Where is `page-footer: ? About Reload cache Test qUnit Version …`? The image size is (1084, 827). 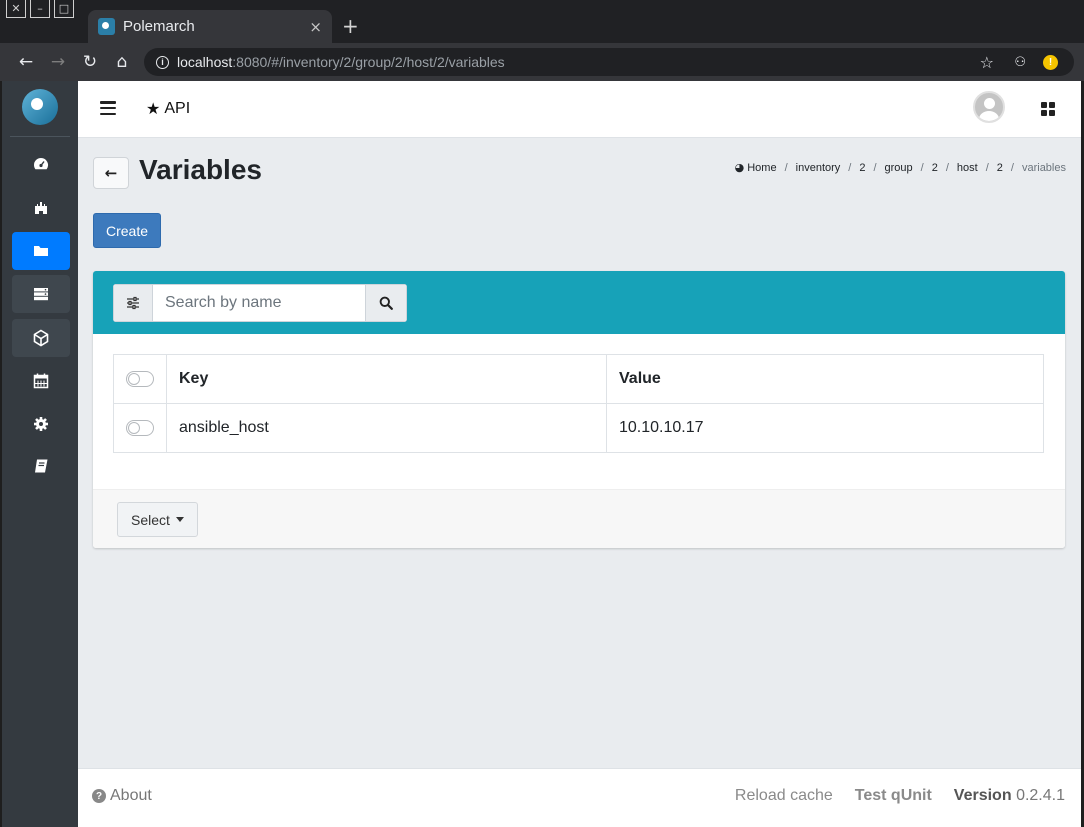 page-footer: ? About Reload cache Test qUnit Version … is located at coordinates (579, 797).